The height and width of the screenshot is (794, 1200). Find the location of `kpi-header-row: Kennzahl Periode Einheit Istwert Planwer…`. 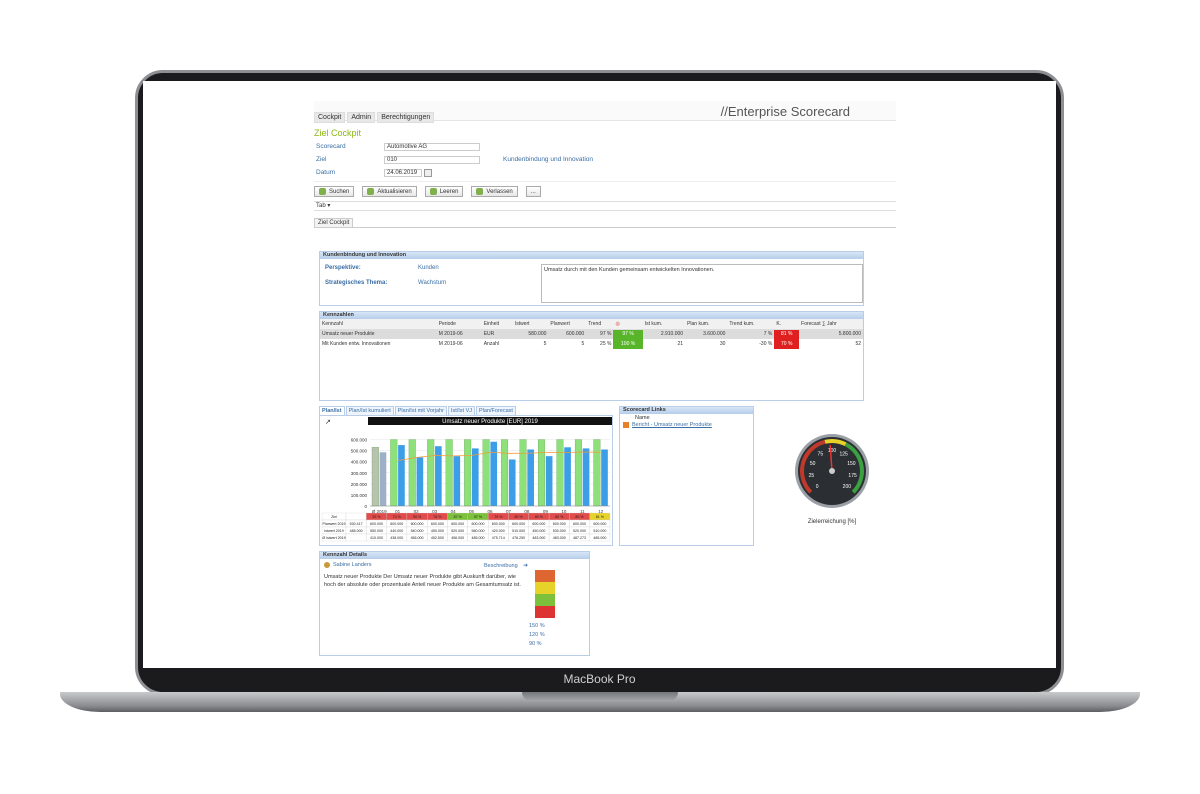

kpi-header-row: Kennzahl Periode Einheit Istwert Planwer… is located at coordinates (591, 324).